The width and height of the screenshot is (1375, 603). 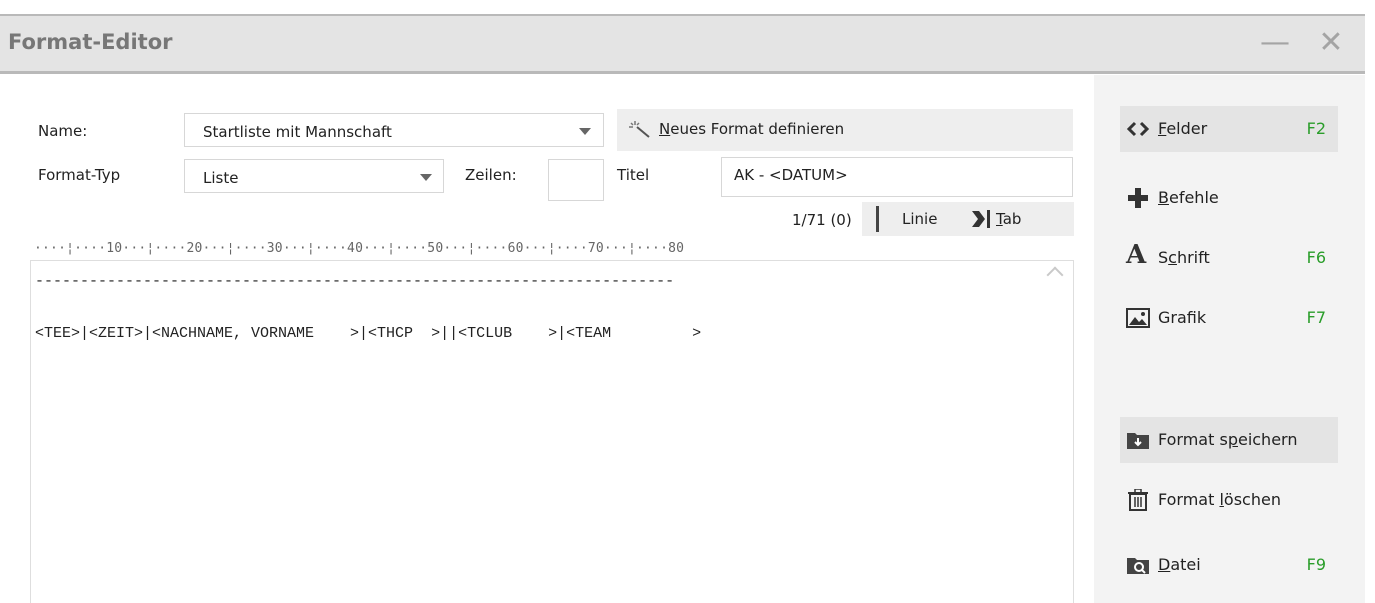 I want to click on scroll-up-icon, so click(x=1055, y=275).